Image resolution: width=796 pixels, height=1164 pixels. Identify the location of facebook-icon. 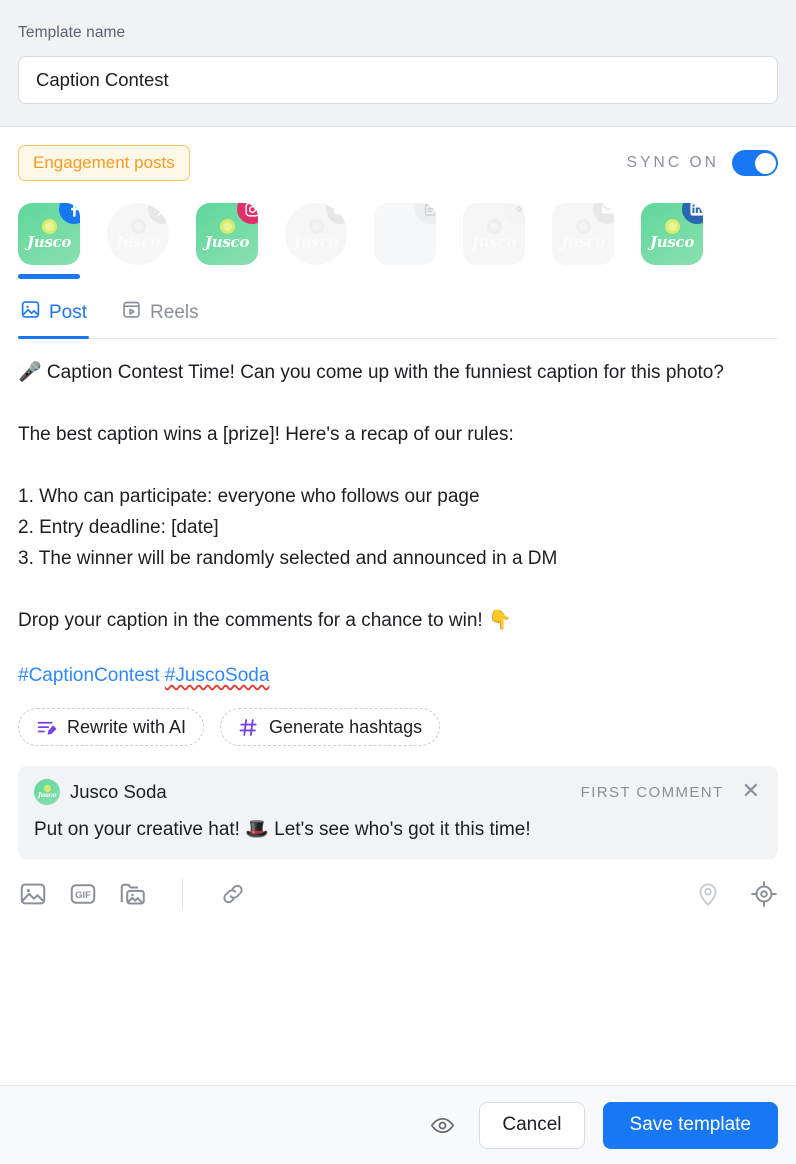
(69, 213).